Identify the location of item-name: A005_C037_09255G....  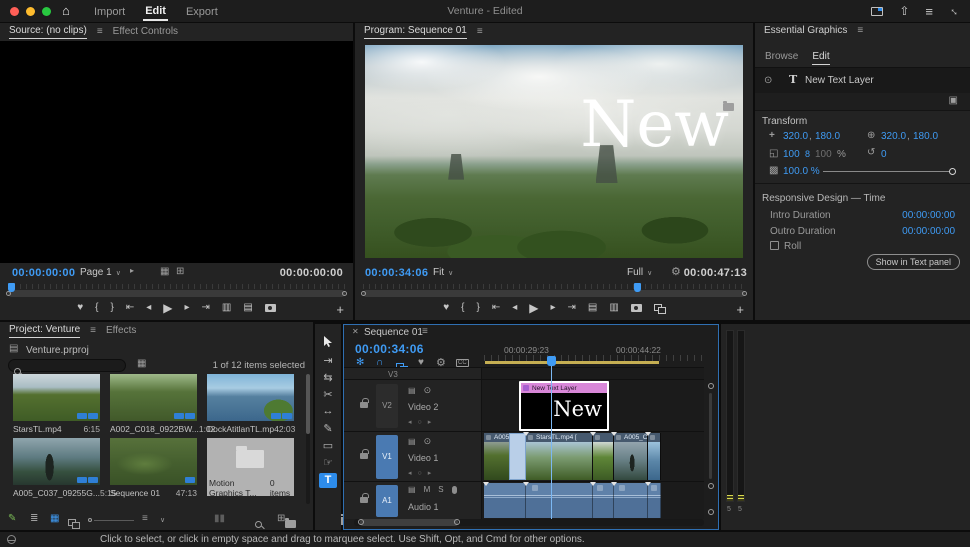
(56, 493).